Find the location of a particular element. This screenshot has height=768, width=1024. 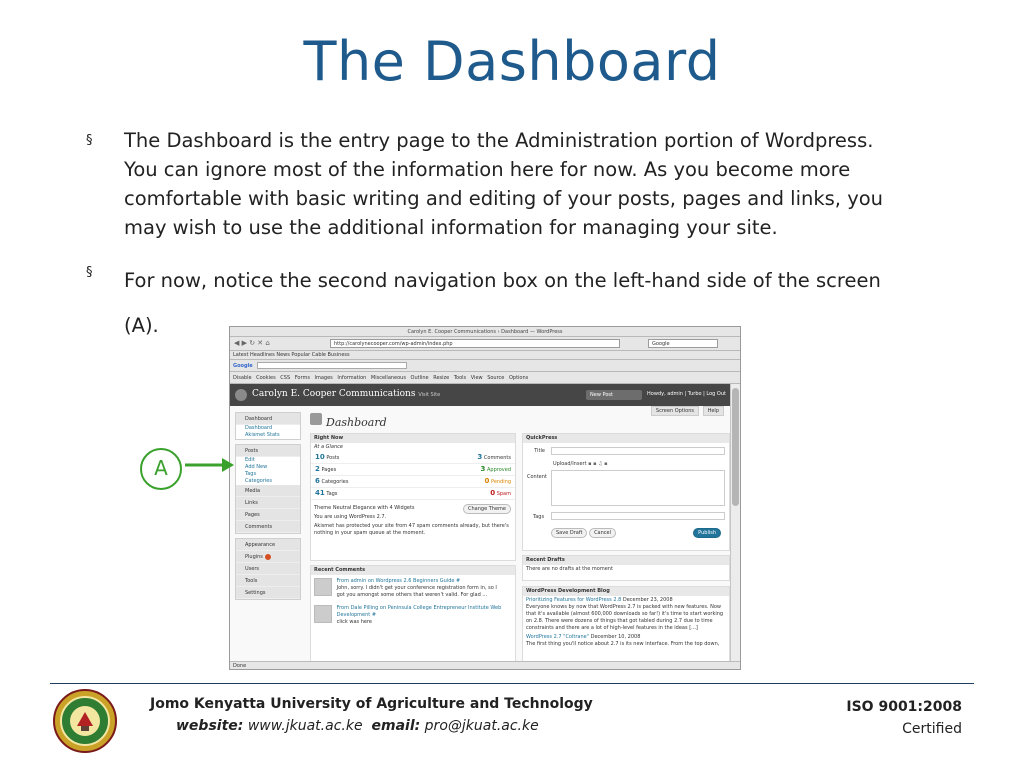

vertical-scrollbar is located at coordinates (735, 522).